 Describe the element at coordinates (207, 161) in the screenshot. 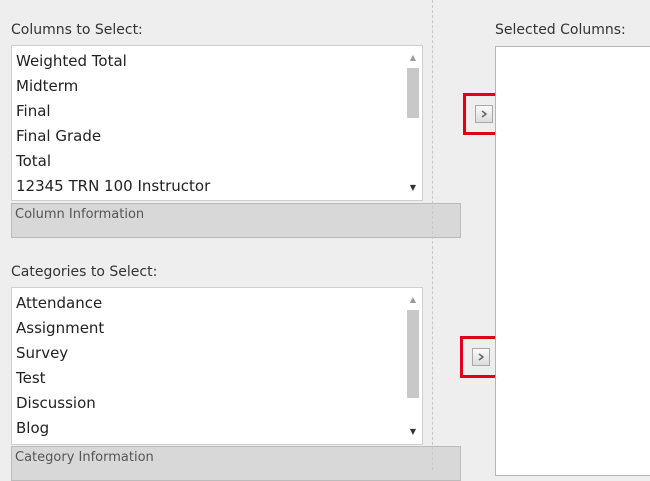

I see `list-item: Total` at that location.